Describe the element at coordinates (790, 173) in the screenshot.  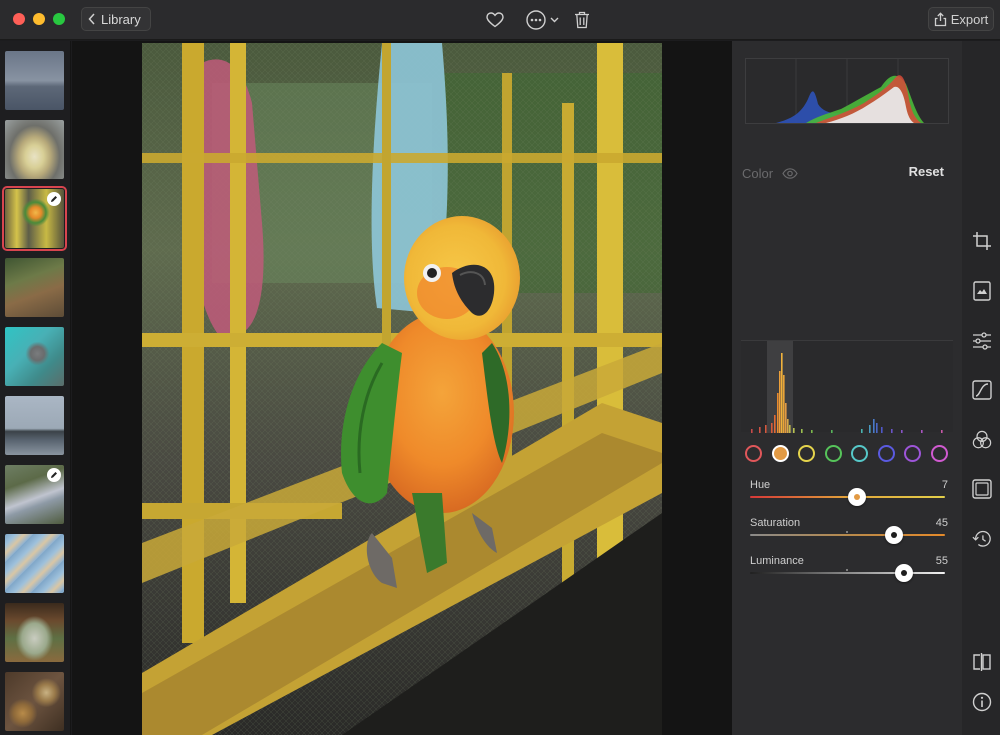
I see `eye-icon` at that location.